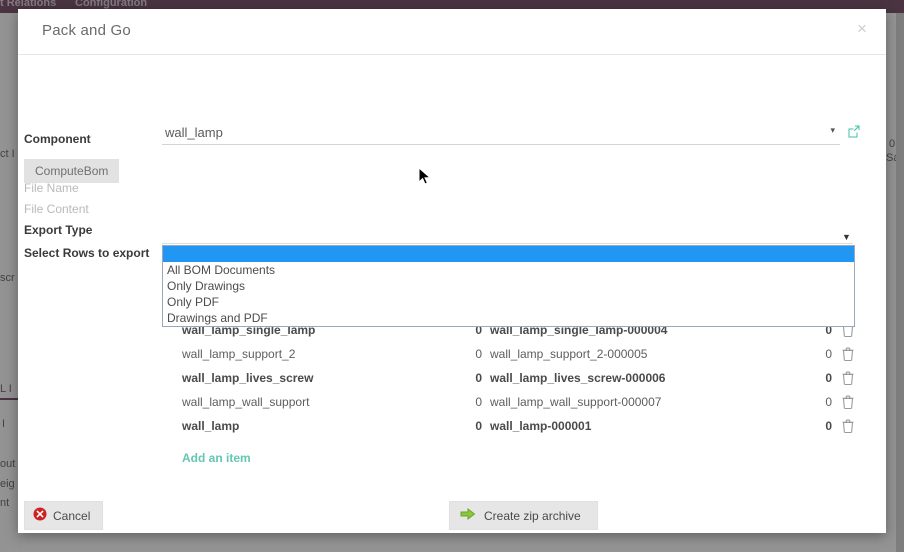 This screenshot has width=904, height=552. I want to click on cancel-button: Cancel, so click(64, 515).